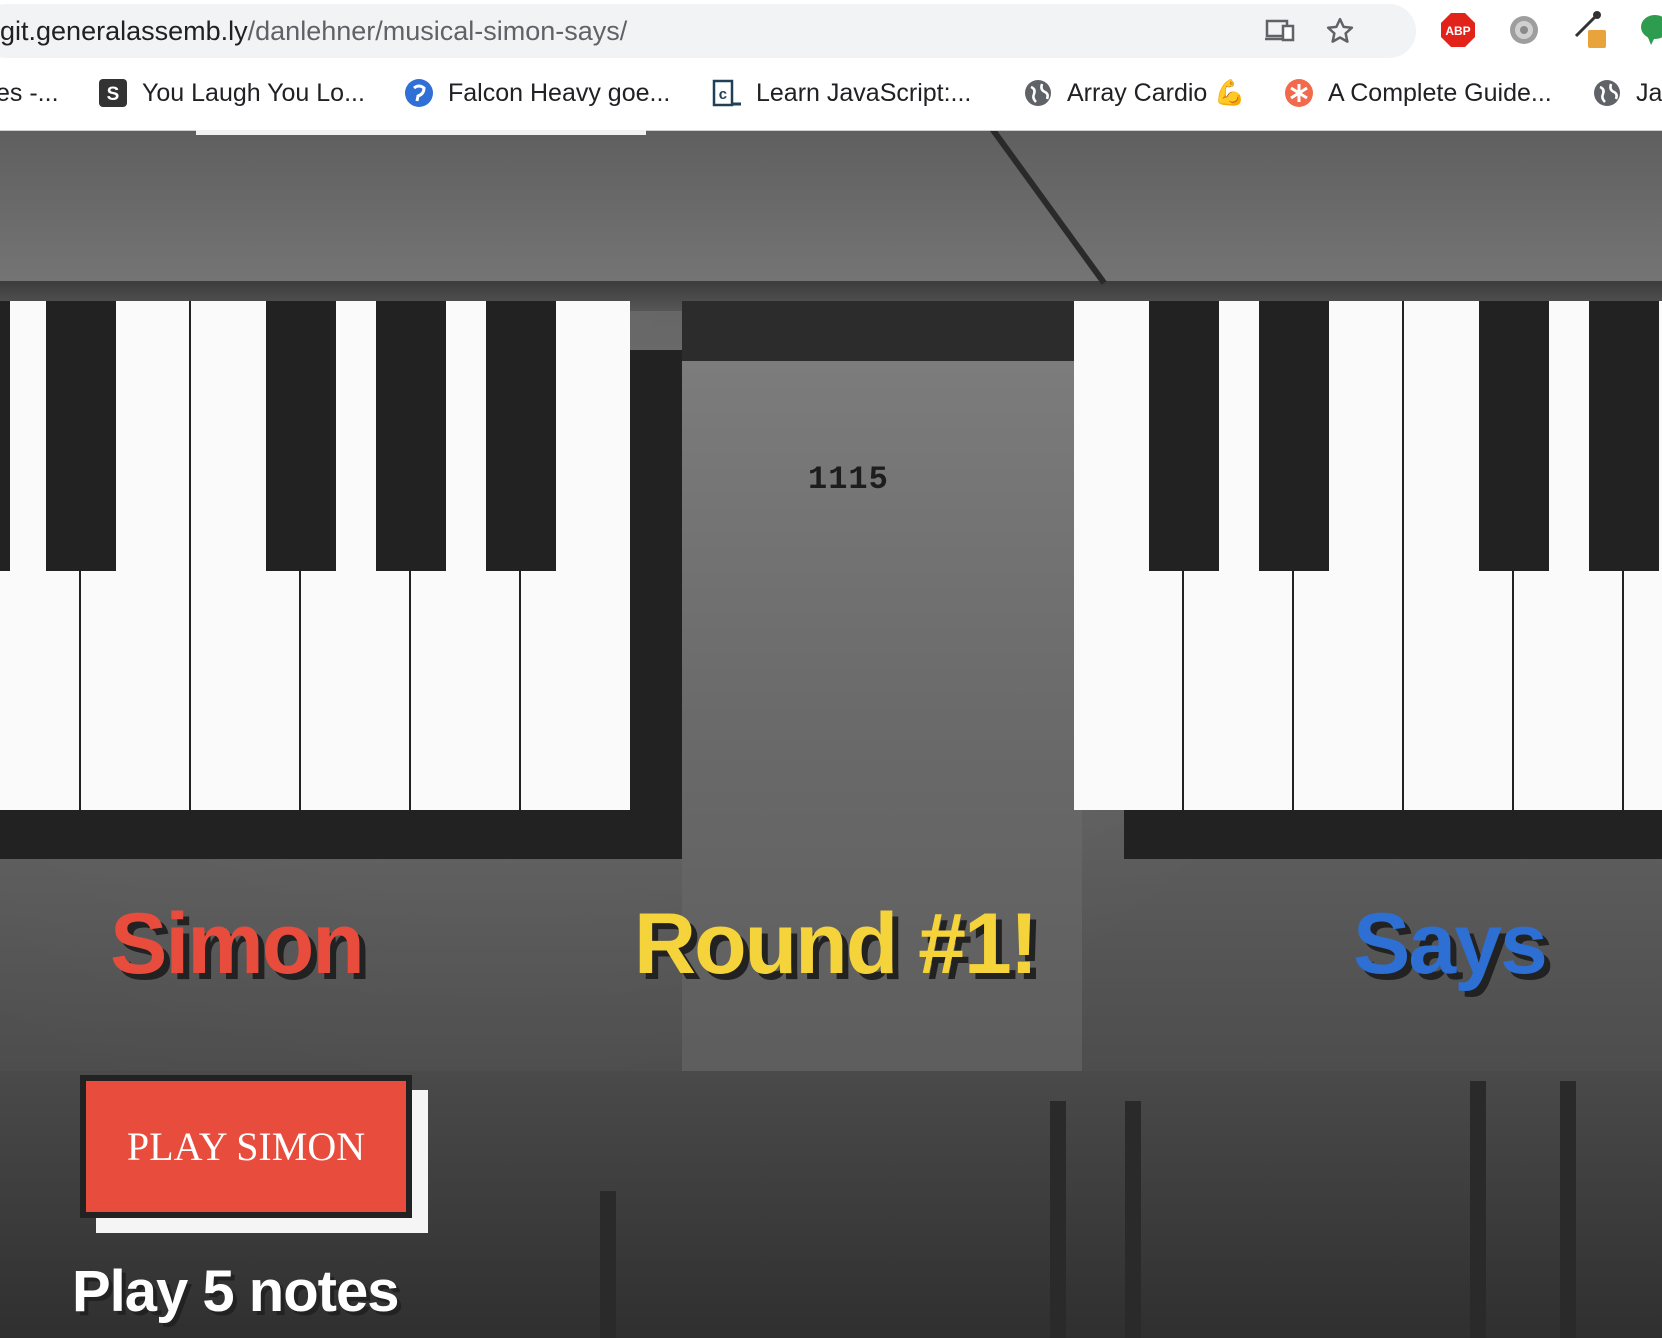 The image size is (1662, 1338). Describe the element at coordinates (1450, 944) in the screenshot. I see `title-says: Says` at that location.